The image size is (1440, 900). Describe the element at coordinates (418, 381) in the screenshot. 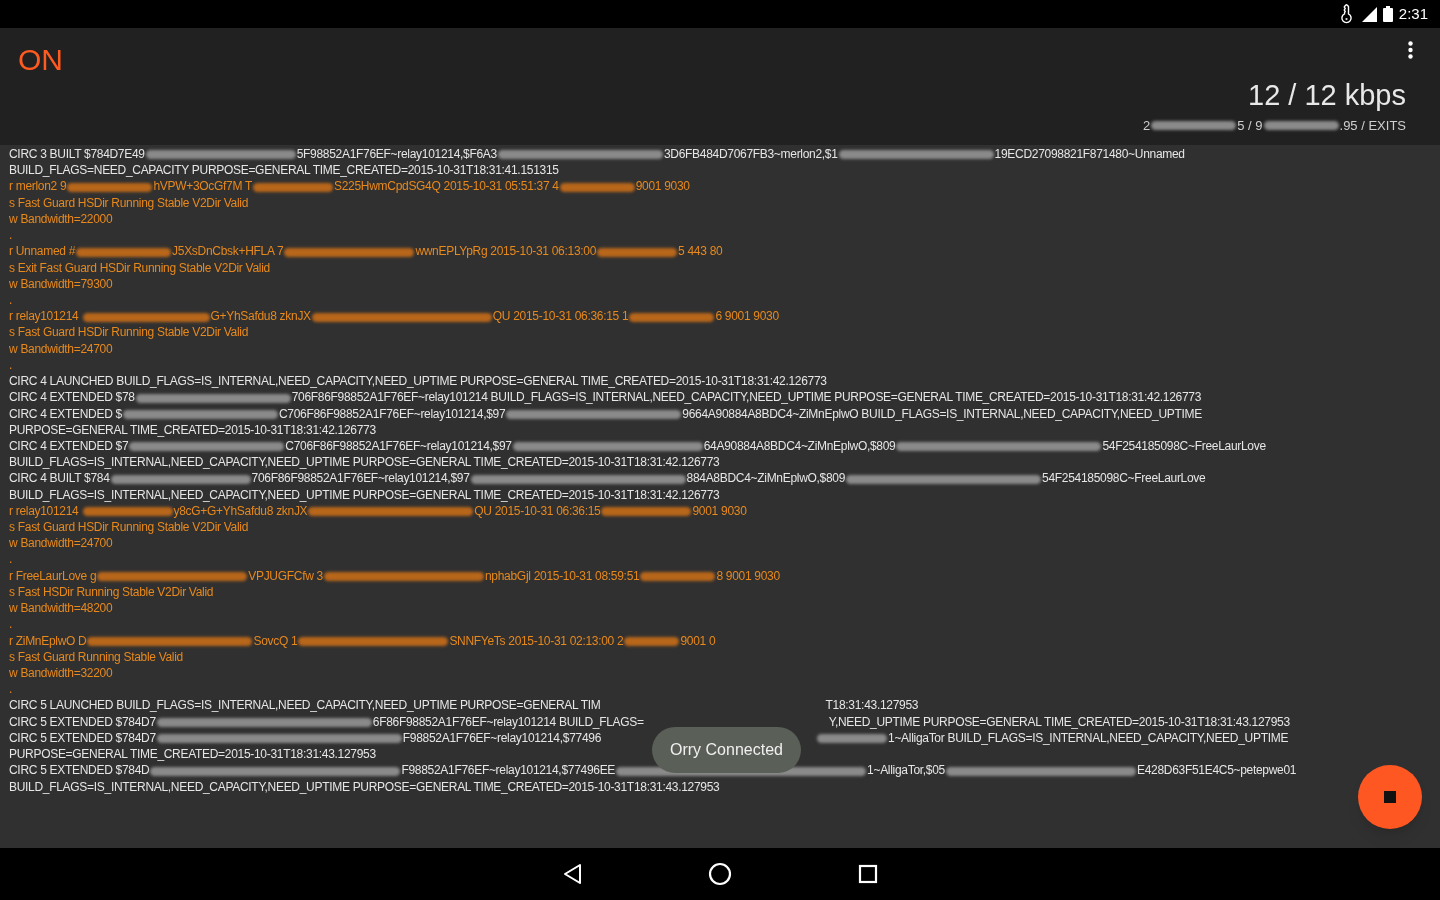

I see `log-text: CIRC 4 LAUNCHED BUILD_FLAGS=IS_INTERNAL,NEED_CAPACITY,NEED_UPTIME PURPOSE=GENERAL TIME_CREATED=2015-10-31T18:31:42.126773` at that location.